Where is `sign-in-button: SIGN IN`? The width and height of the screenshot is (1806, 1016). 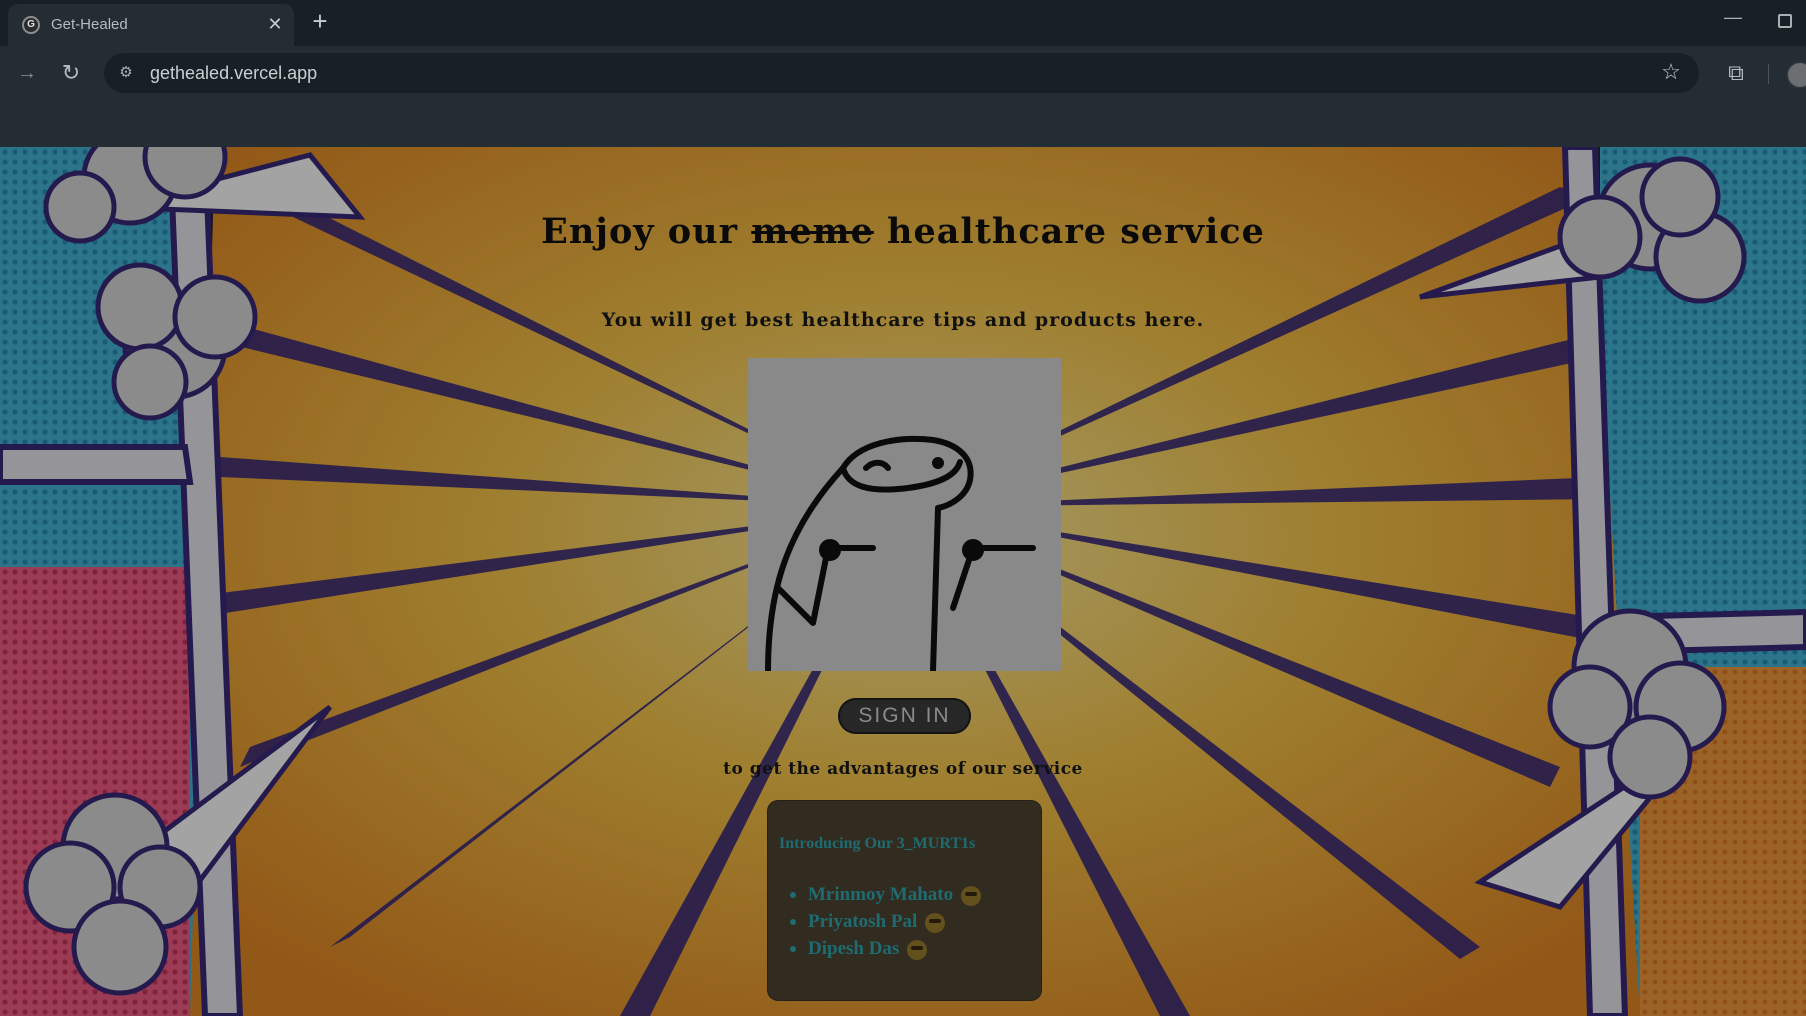
sign-in-button: SIGN IN is located at coordinates (904, 716).